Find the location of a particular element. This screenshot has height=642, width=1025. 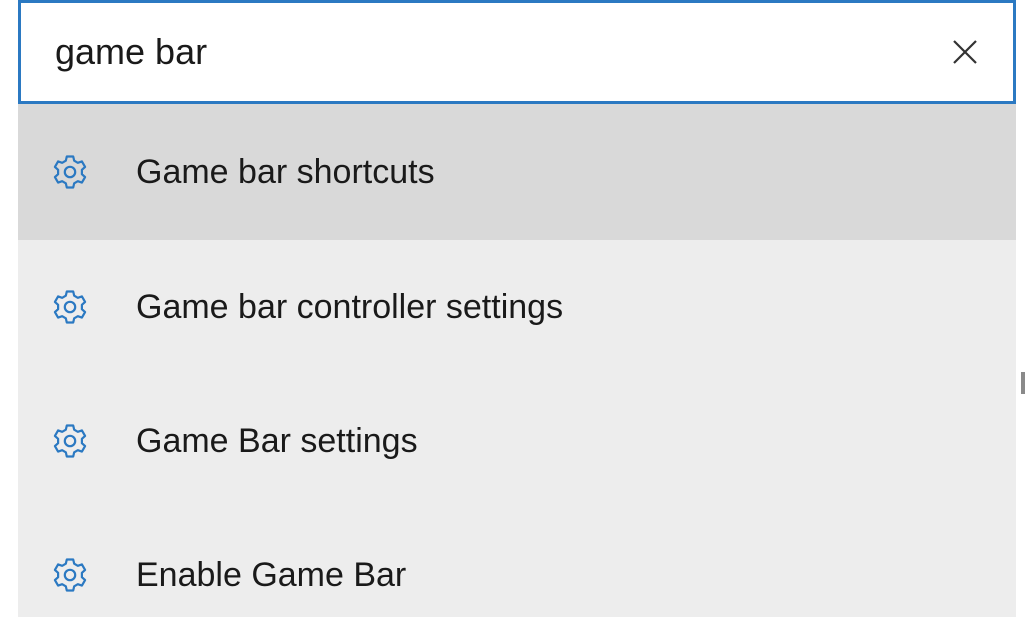

result-label: Enable Game Bar is located at coordinates (271, 574).